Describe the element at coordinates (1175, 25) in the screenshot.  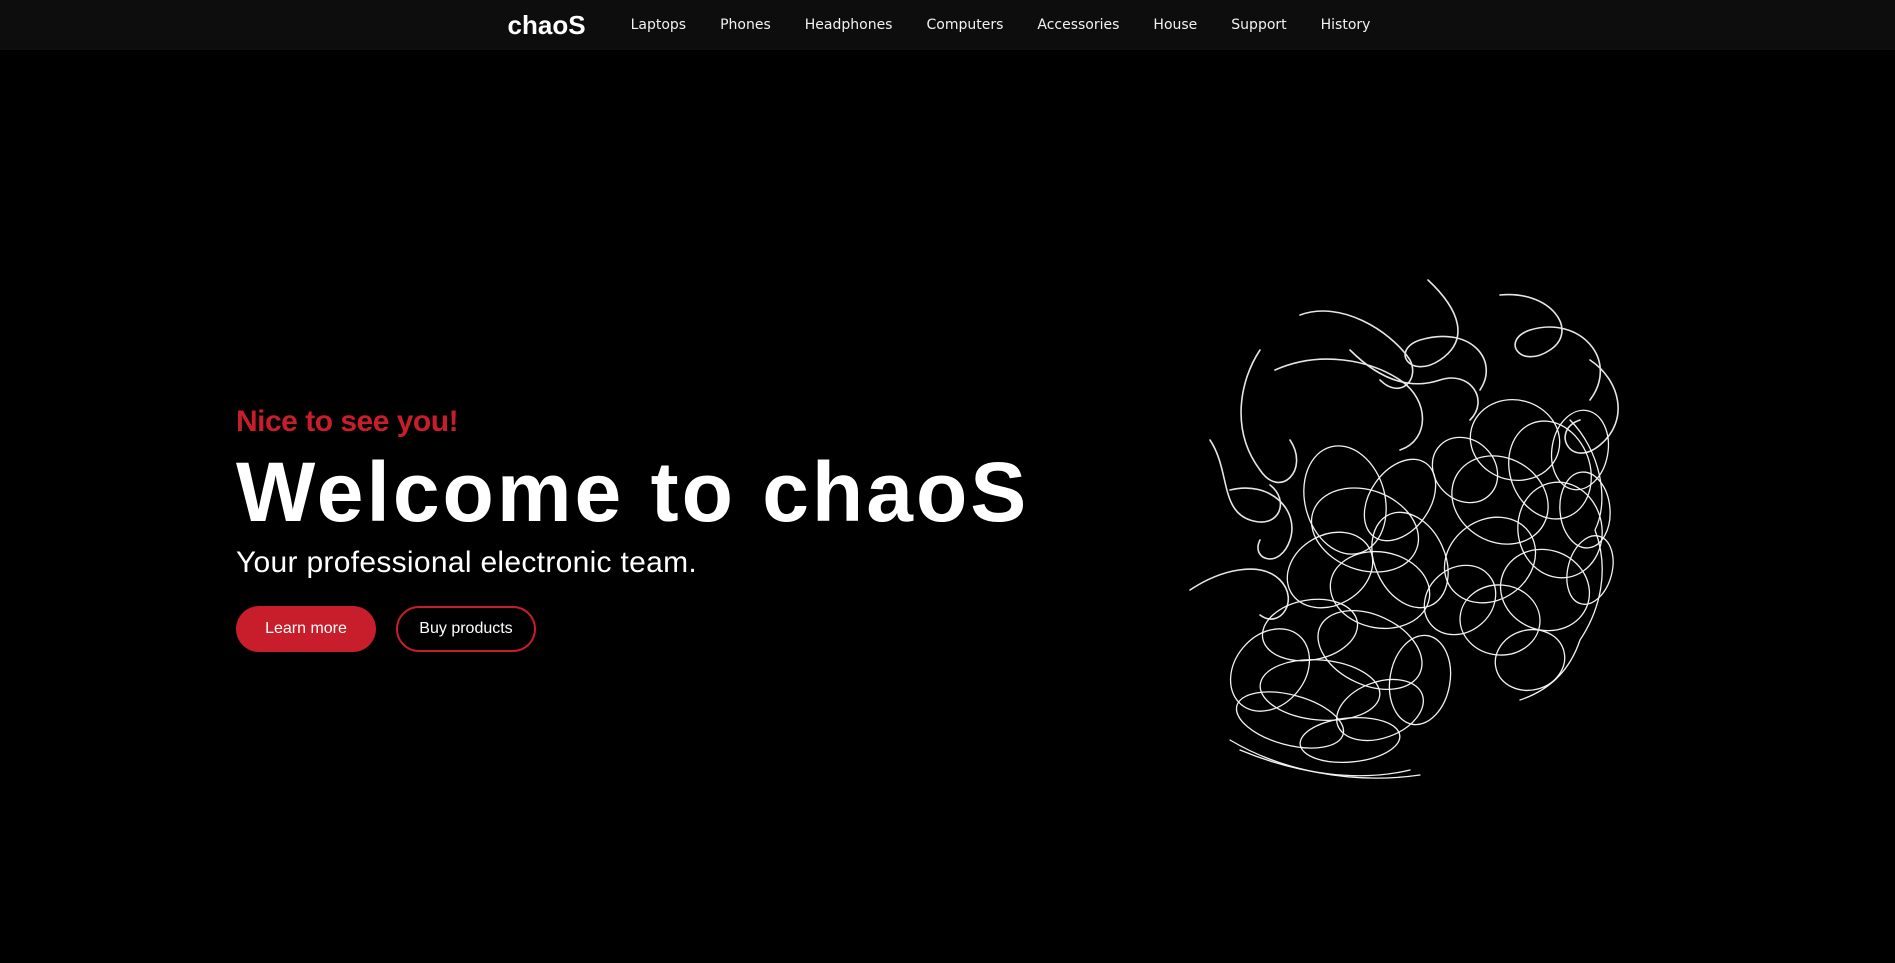
I see `nav-item-house: House` at that location.